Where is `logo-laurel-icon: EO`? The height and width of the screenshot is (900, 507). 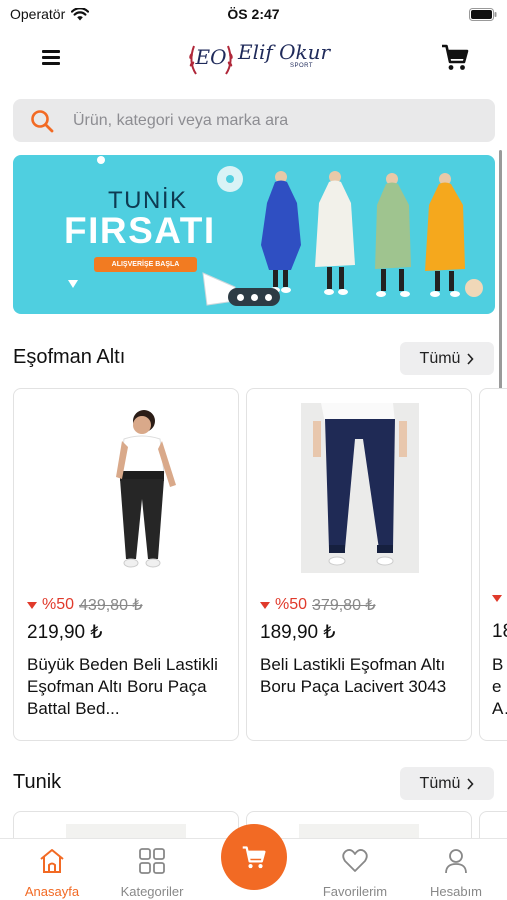 logo-laurel-icon: EO is located at coordinates (211, 60).